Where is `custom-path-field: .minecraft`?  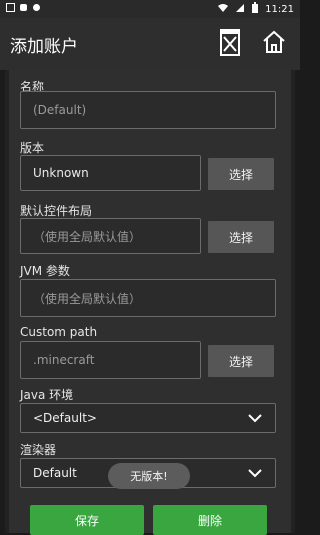
custom-path-field: .minecraft is located at coordinates (110, 360).